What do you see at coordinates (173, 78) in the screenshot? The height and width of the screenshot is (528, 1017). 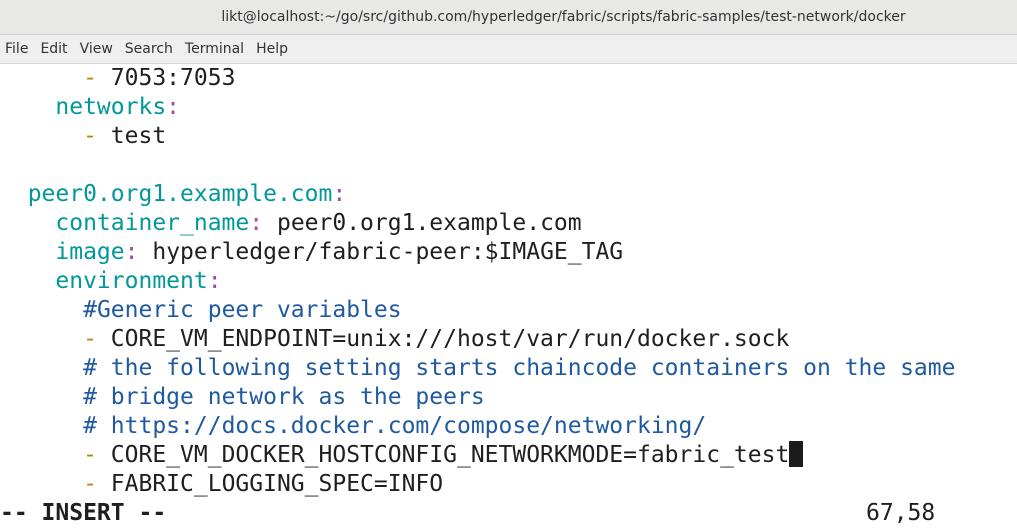 I see `line-text: 7053:7053` at bounding box center [173, 78].